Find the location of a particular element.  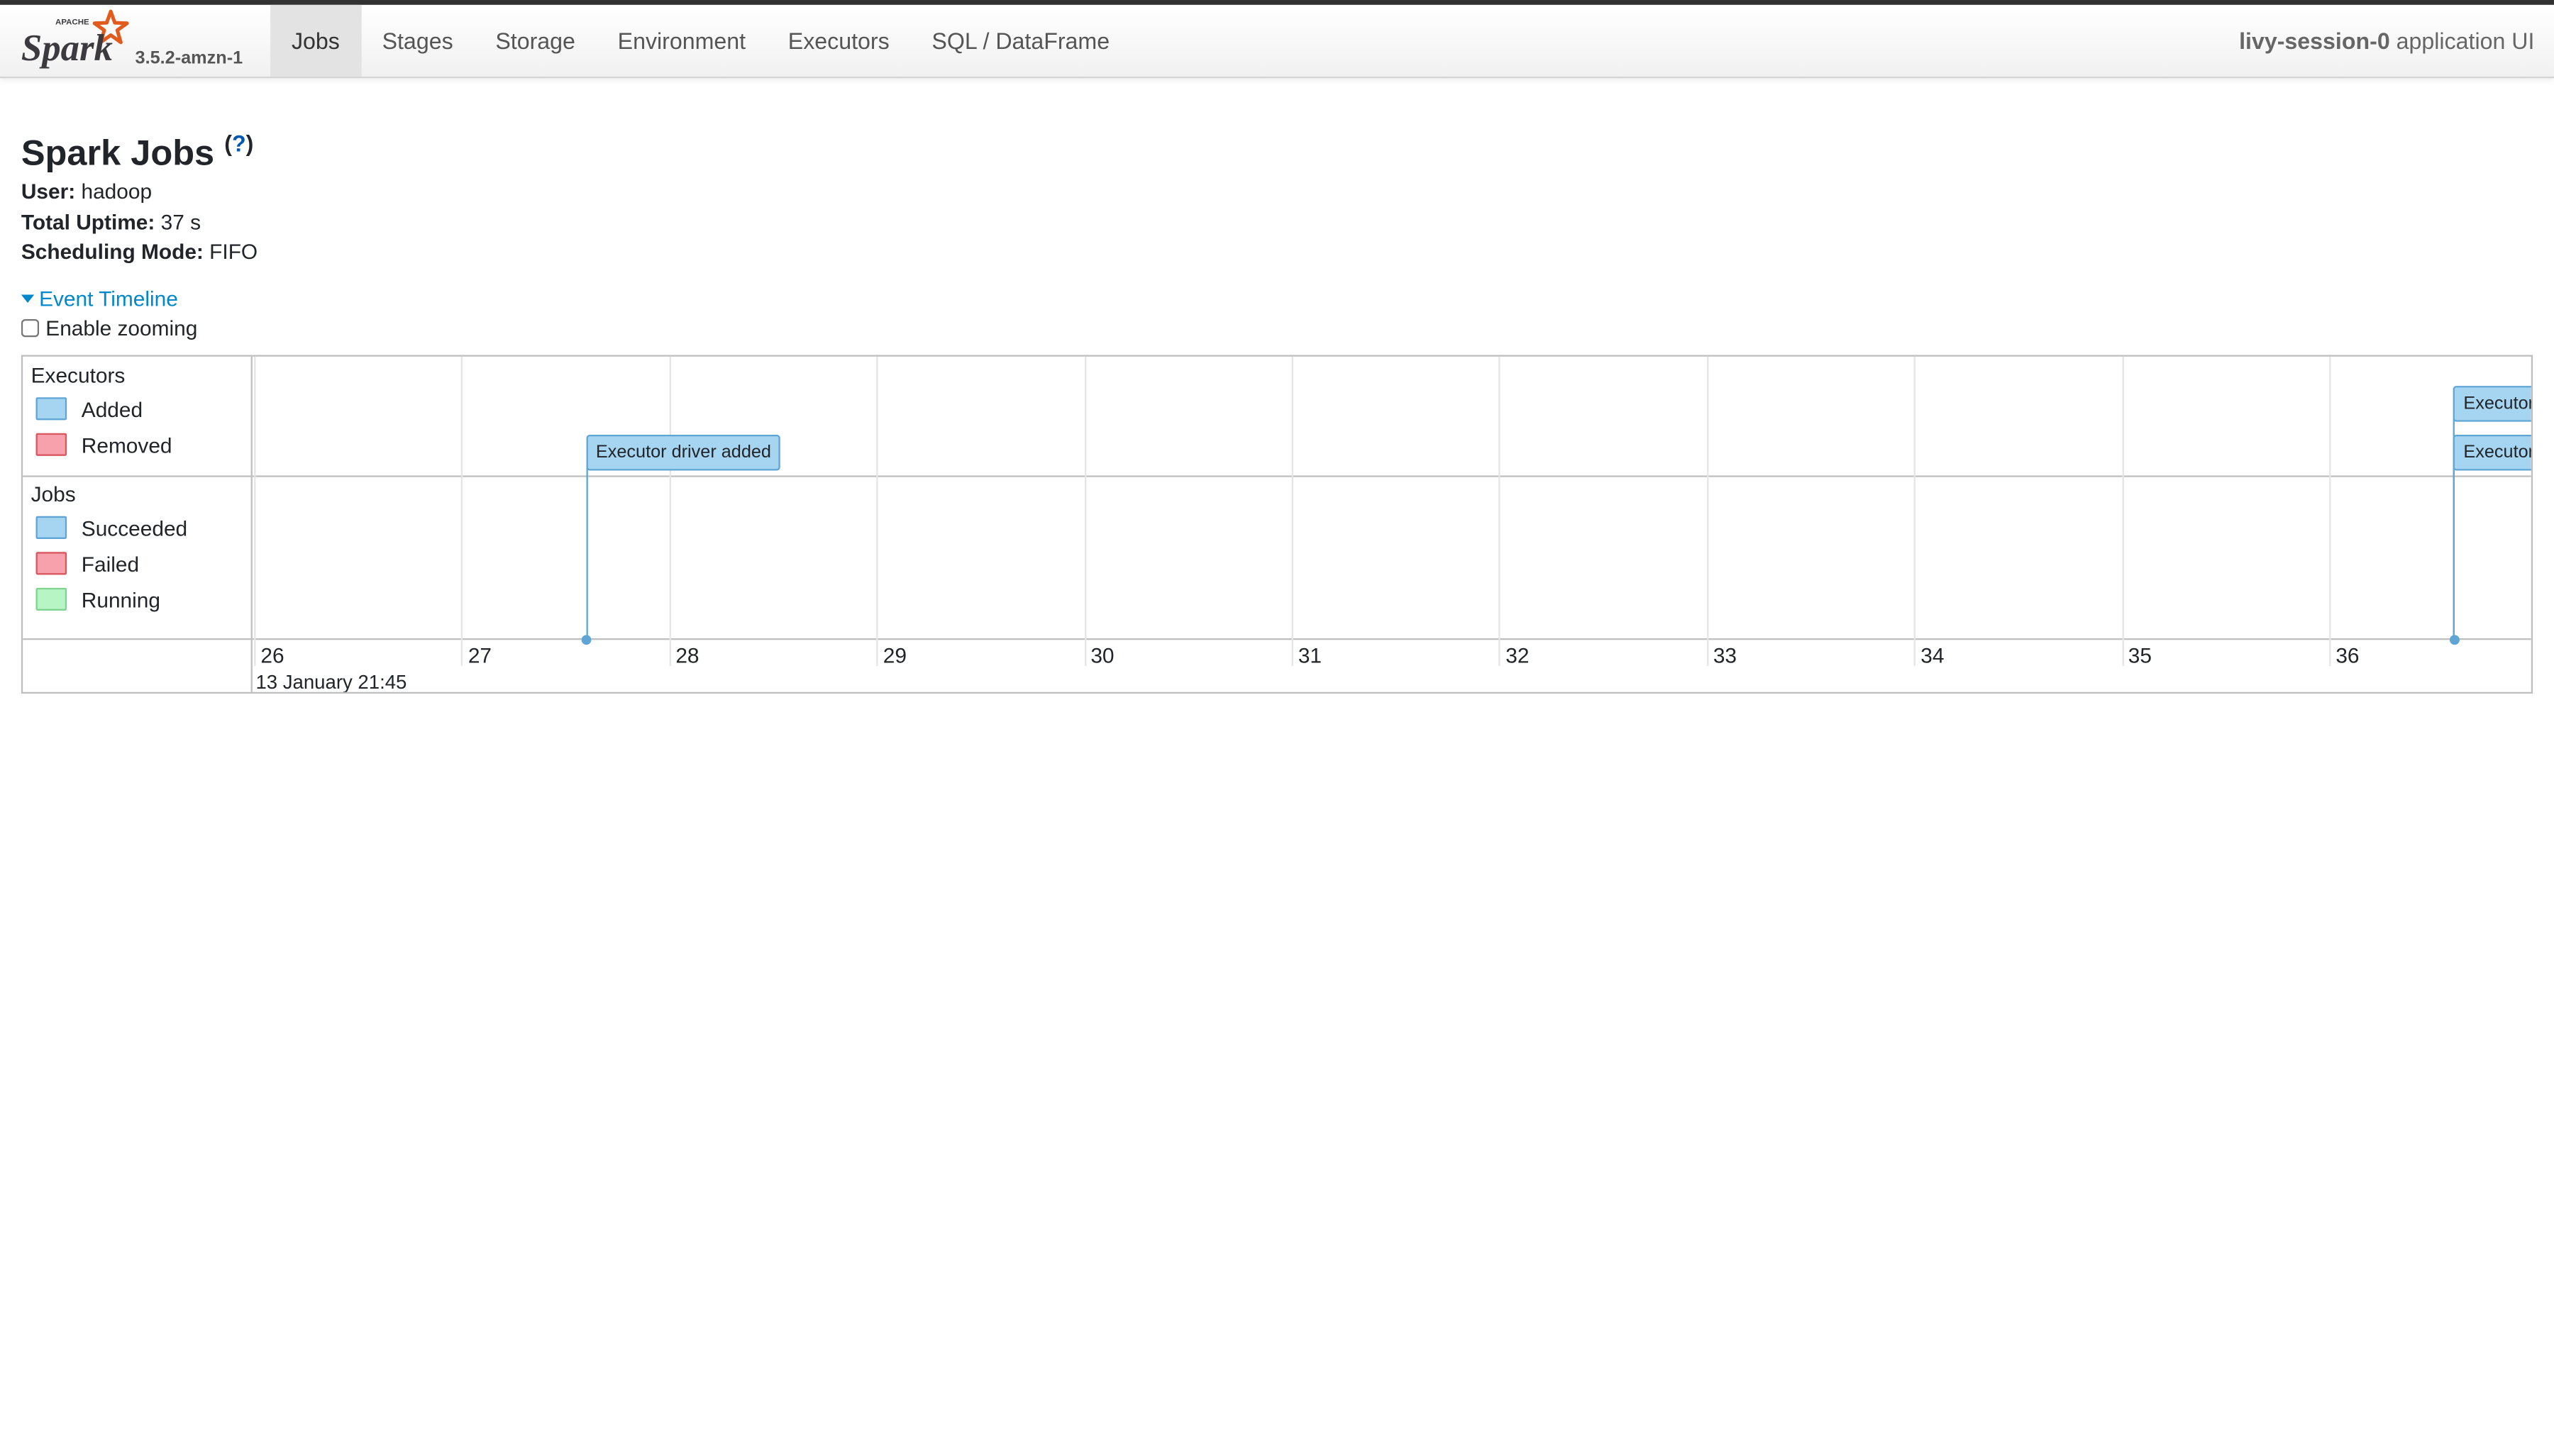

user-value: hadoop is located at coordinates (114, 192).